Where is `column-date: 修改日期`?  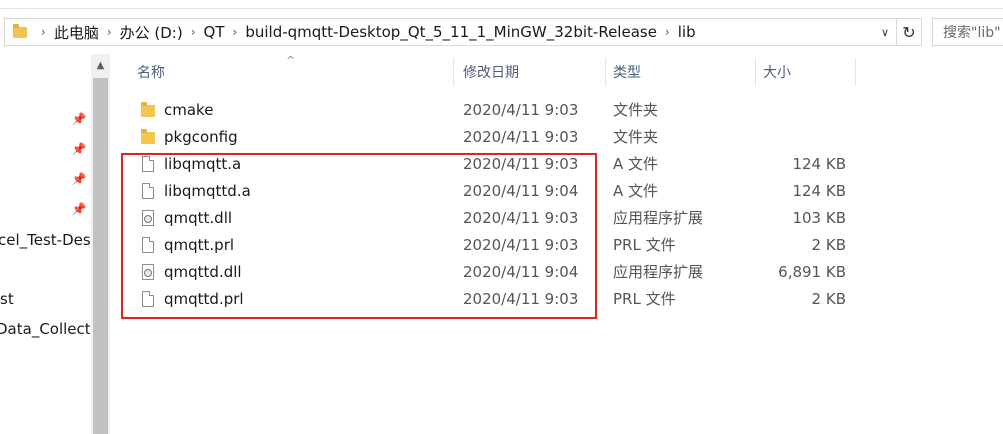 column-date: 修改日期 is located at coordinates (491, 72).